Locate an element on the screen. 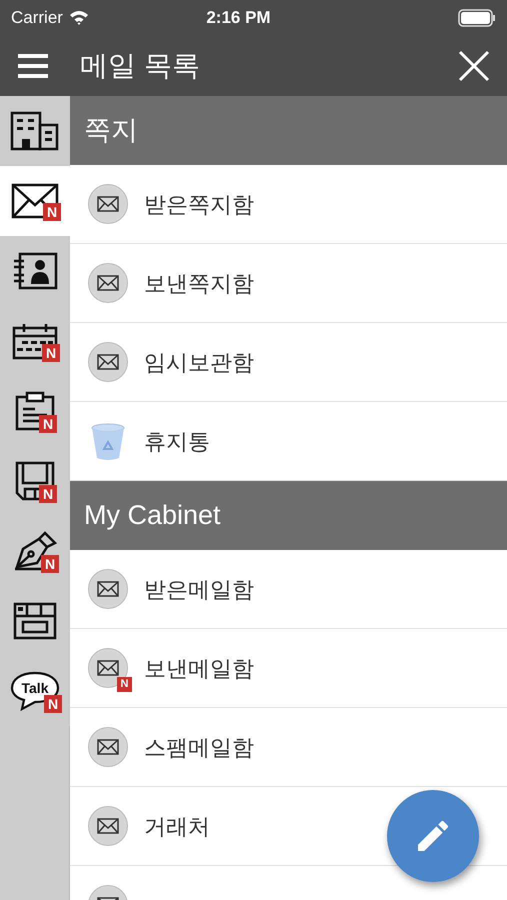  battery-icon is located at coordinates (477, 17).